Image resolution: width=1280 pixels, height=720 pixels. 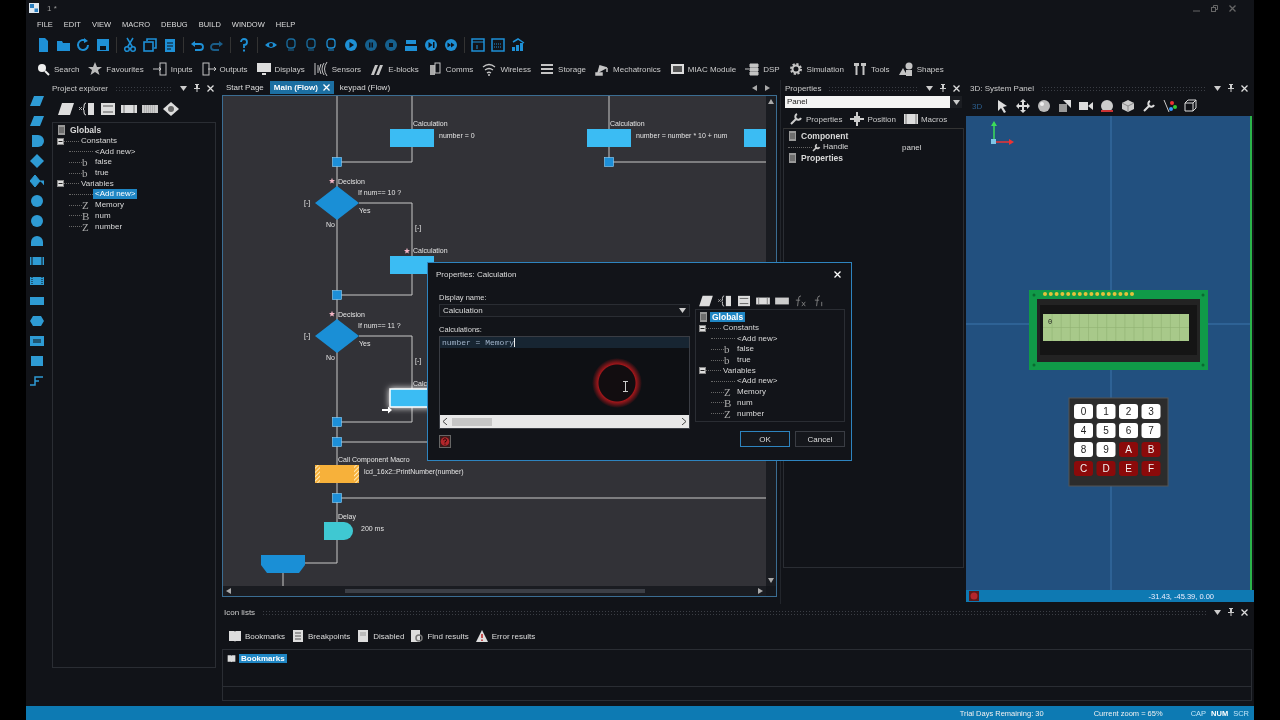 What do you see at coordinates (240, 612) in the screenshot?
I see `panel-title: Icon lists` at bounding box center [240, 612].